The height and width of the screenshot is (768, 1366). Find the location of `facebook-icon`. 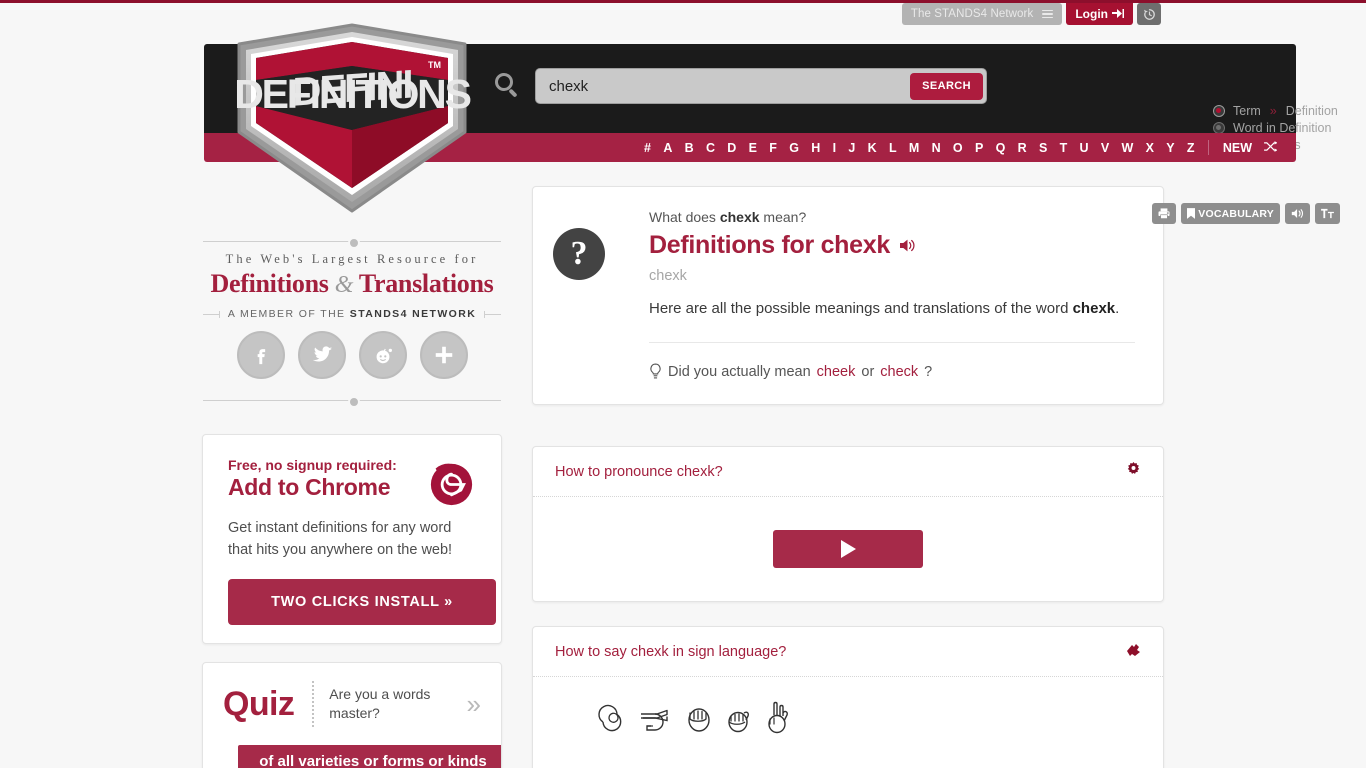

facebook-icon is located at coordinates (261, 357).